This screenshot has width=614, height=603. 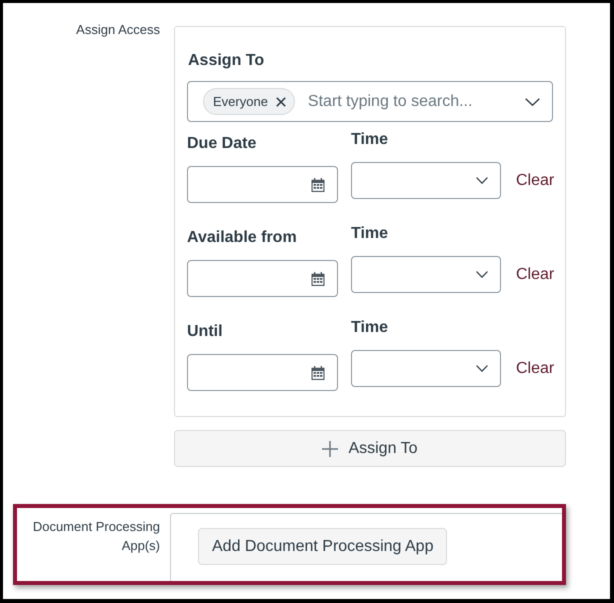 What do you see at coordinates (242, 238) in the screenshot?
I see `date-label: Available from` at bounding box center [242, 238].